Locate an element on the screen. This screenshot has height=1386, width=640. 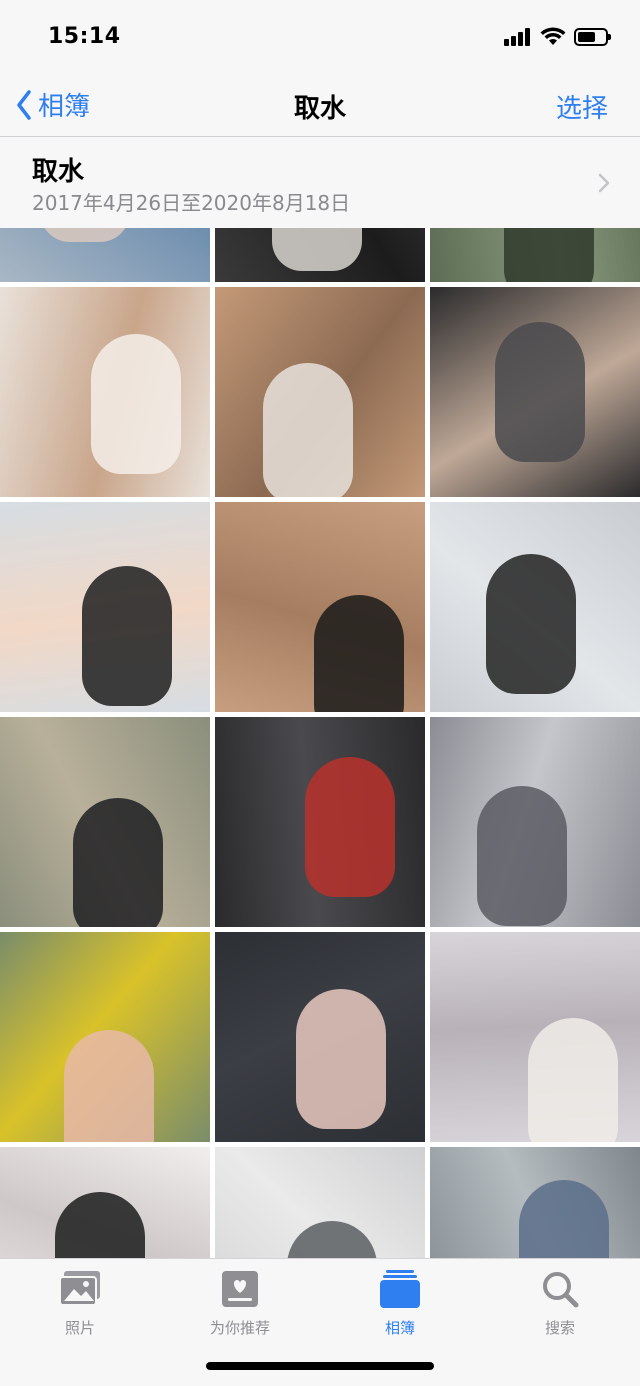
tab-label-photos: 照片 is located at coordinates (79, 1328).